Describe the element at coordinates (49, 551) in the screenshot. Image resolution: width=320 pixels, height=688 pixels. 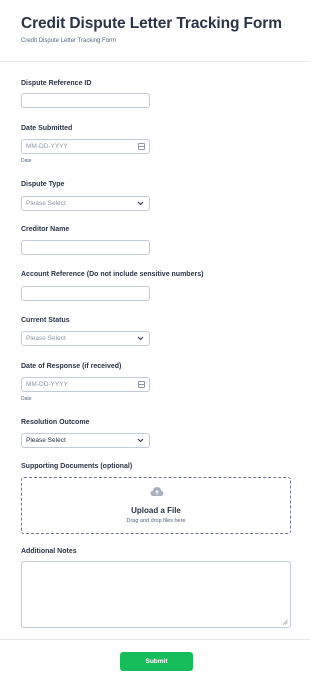
I see `additional-notes-label: Additional Notes` at that location.